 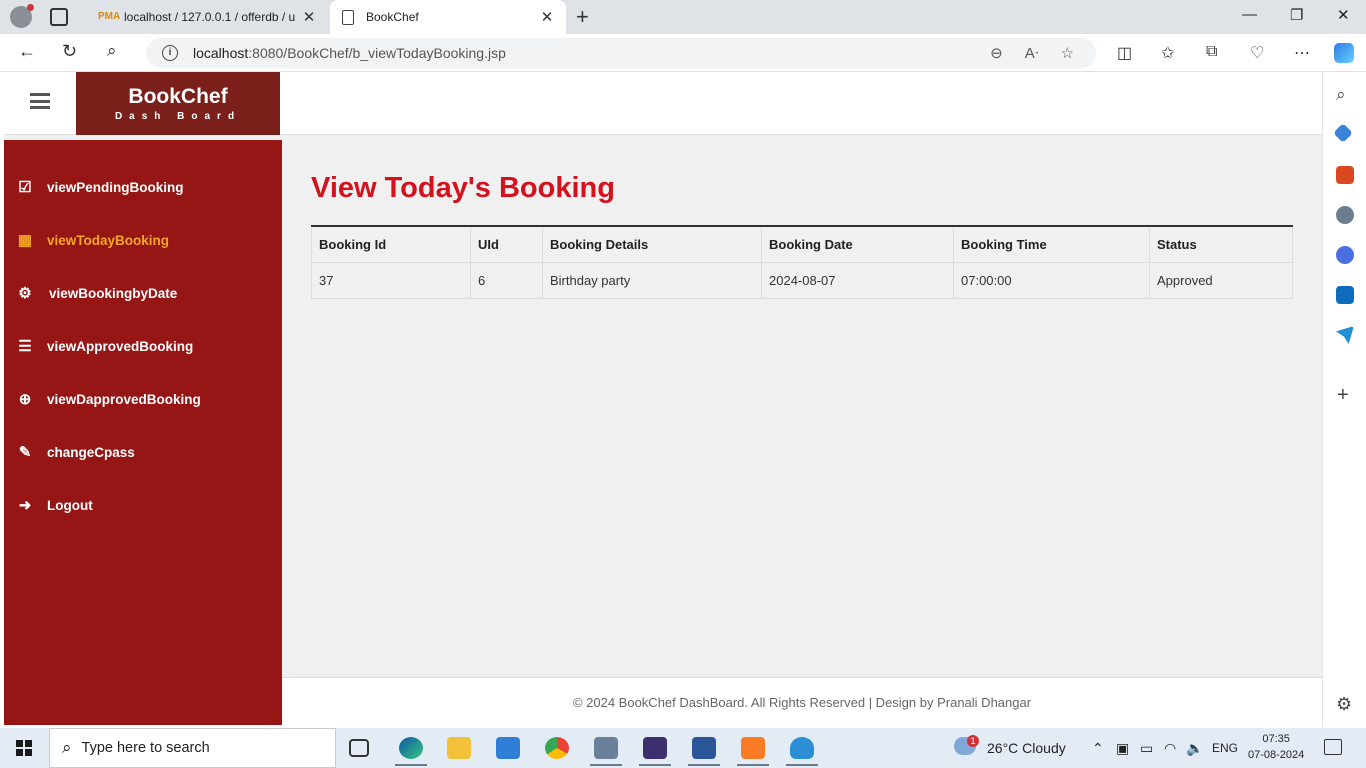 I want to click on battery-icon: ▭, so click(x=1146, y=748).